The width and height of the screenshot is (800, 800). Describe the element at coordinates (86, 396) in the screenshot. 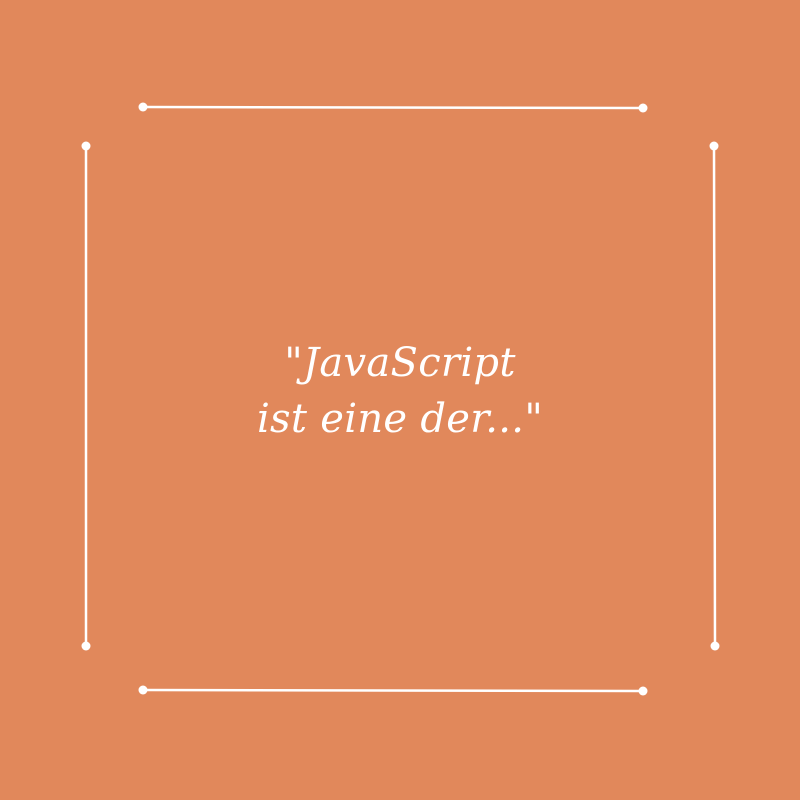

I see `frame-left-line` at that location.